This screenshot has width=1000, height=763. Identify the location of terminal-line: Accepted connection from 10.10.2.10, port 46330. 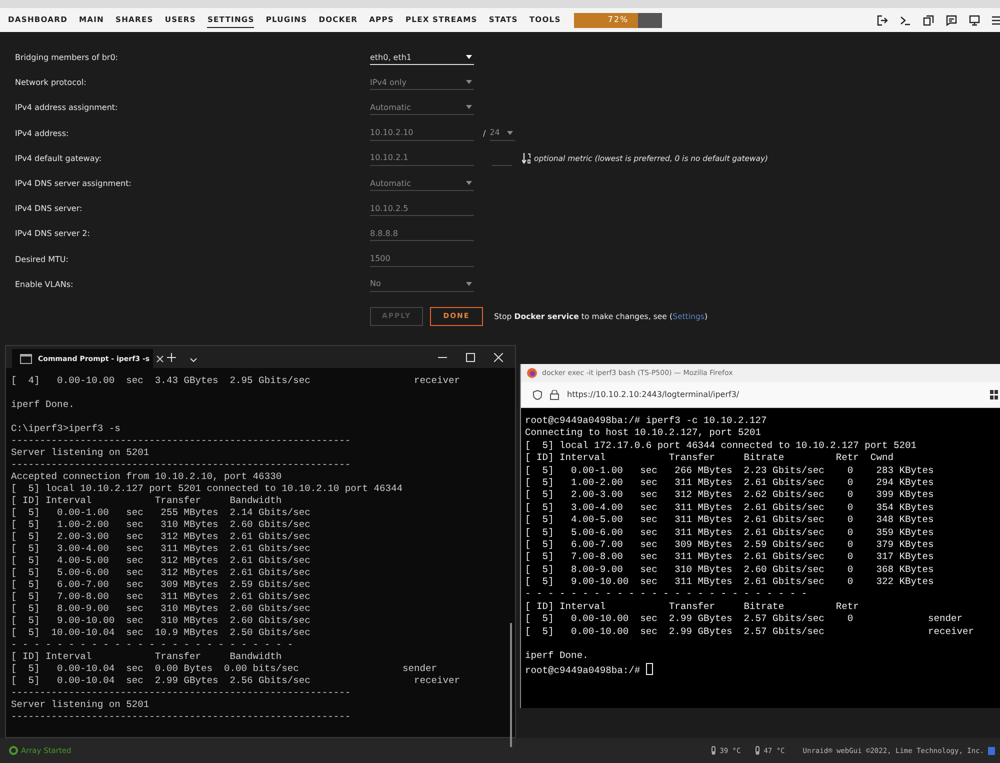
(147, 477).